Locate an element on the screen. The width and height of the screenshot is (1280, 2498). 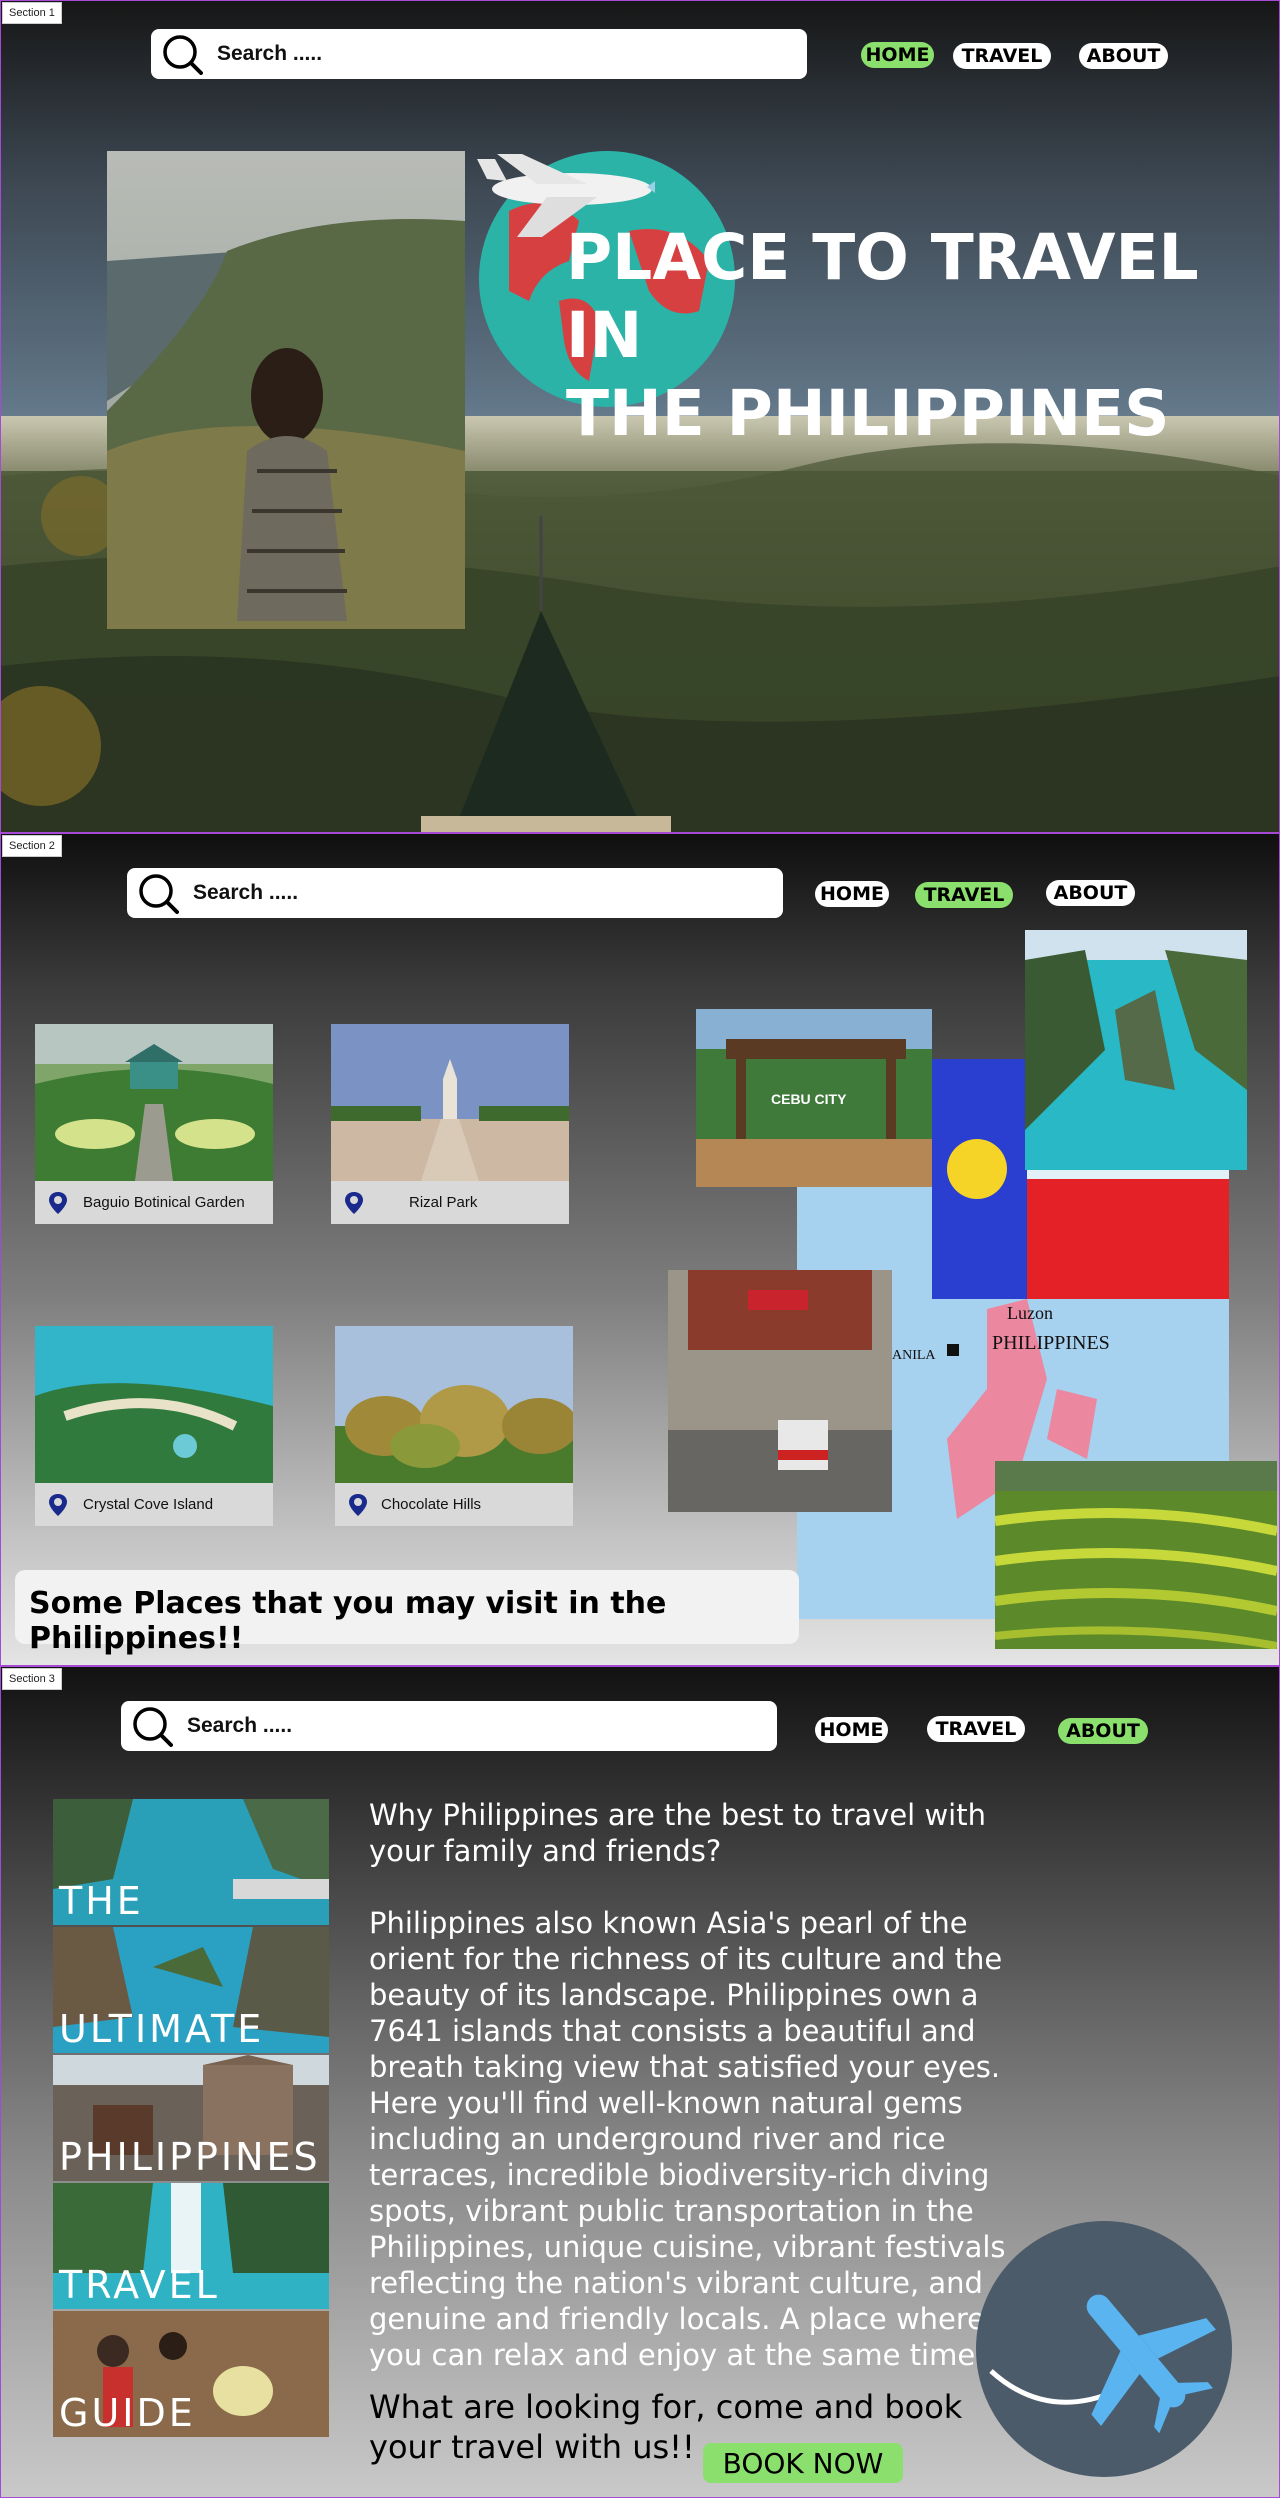
traveler-photo is located at coordinates (286, 390).